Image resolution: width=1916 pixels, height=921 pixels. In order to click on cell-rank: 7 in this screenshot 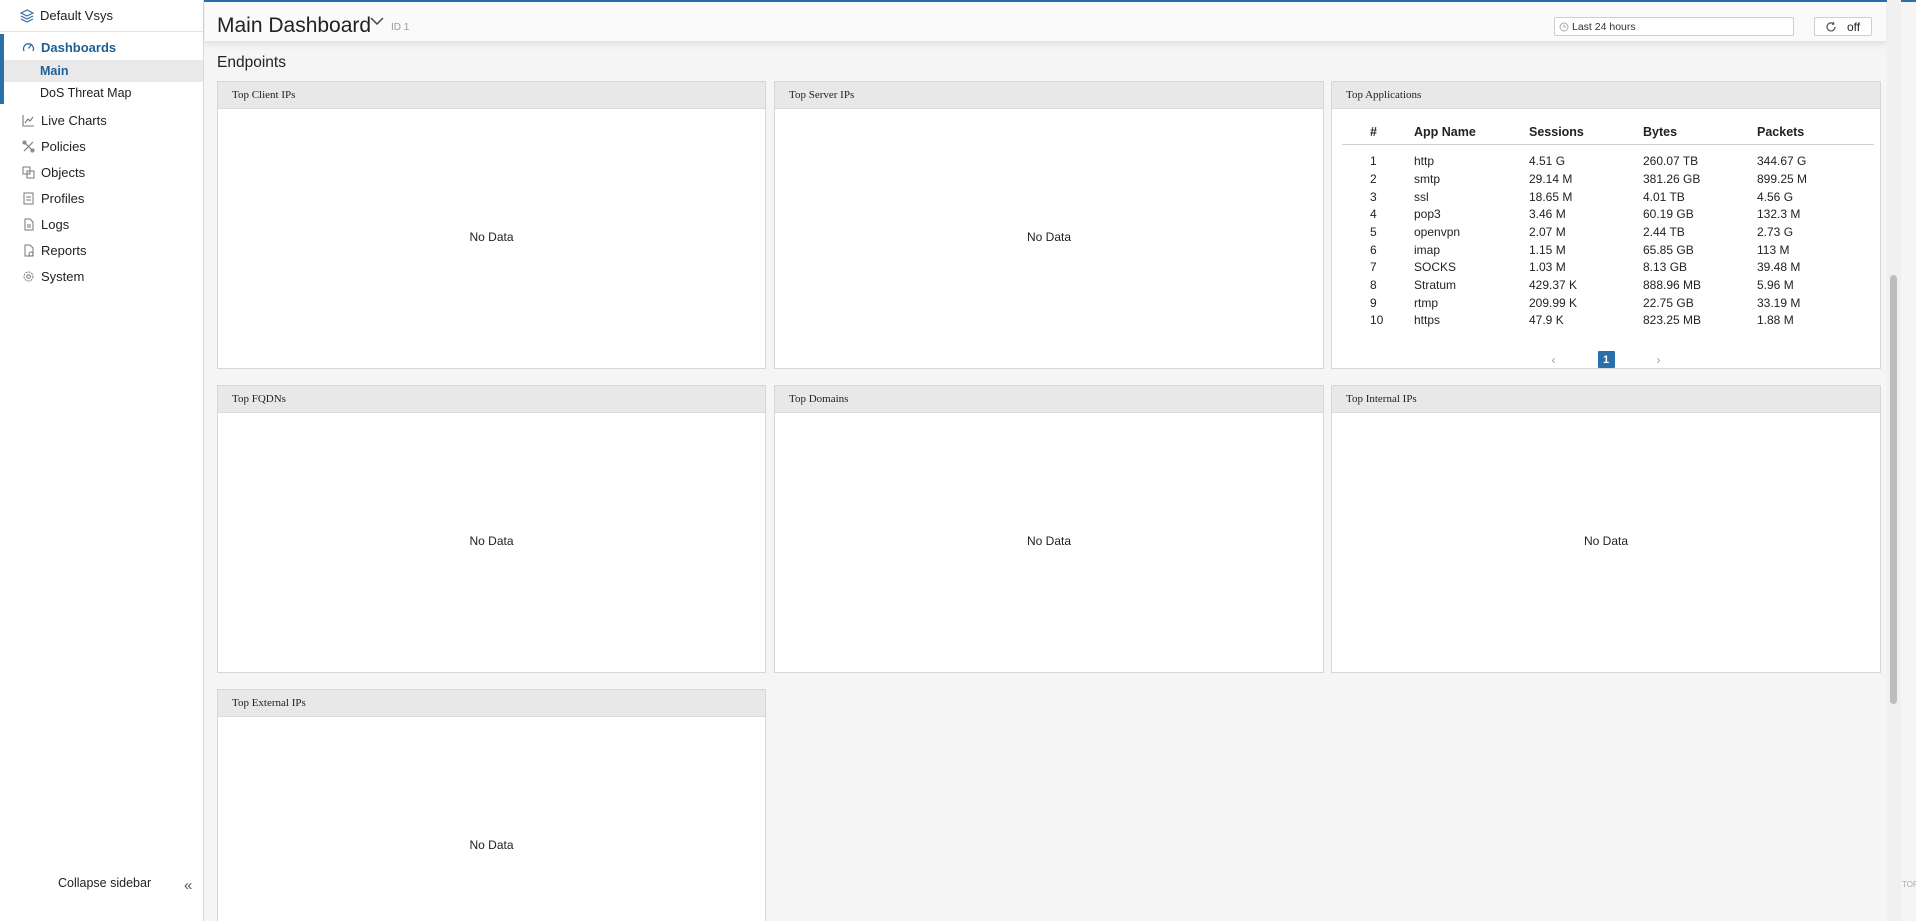, I will do `click(1373, 267)`.